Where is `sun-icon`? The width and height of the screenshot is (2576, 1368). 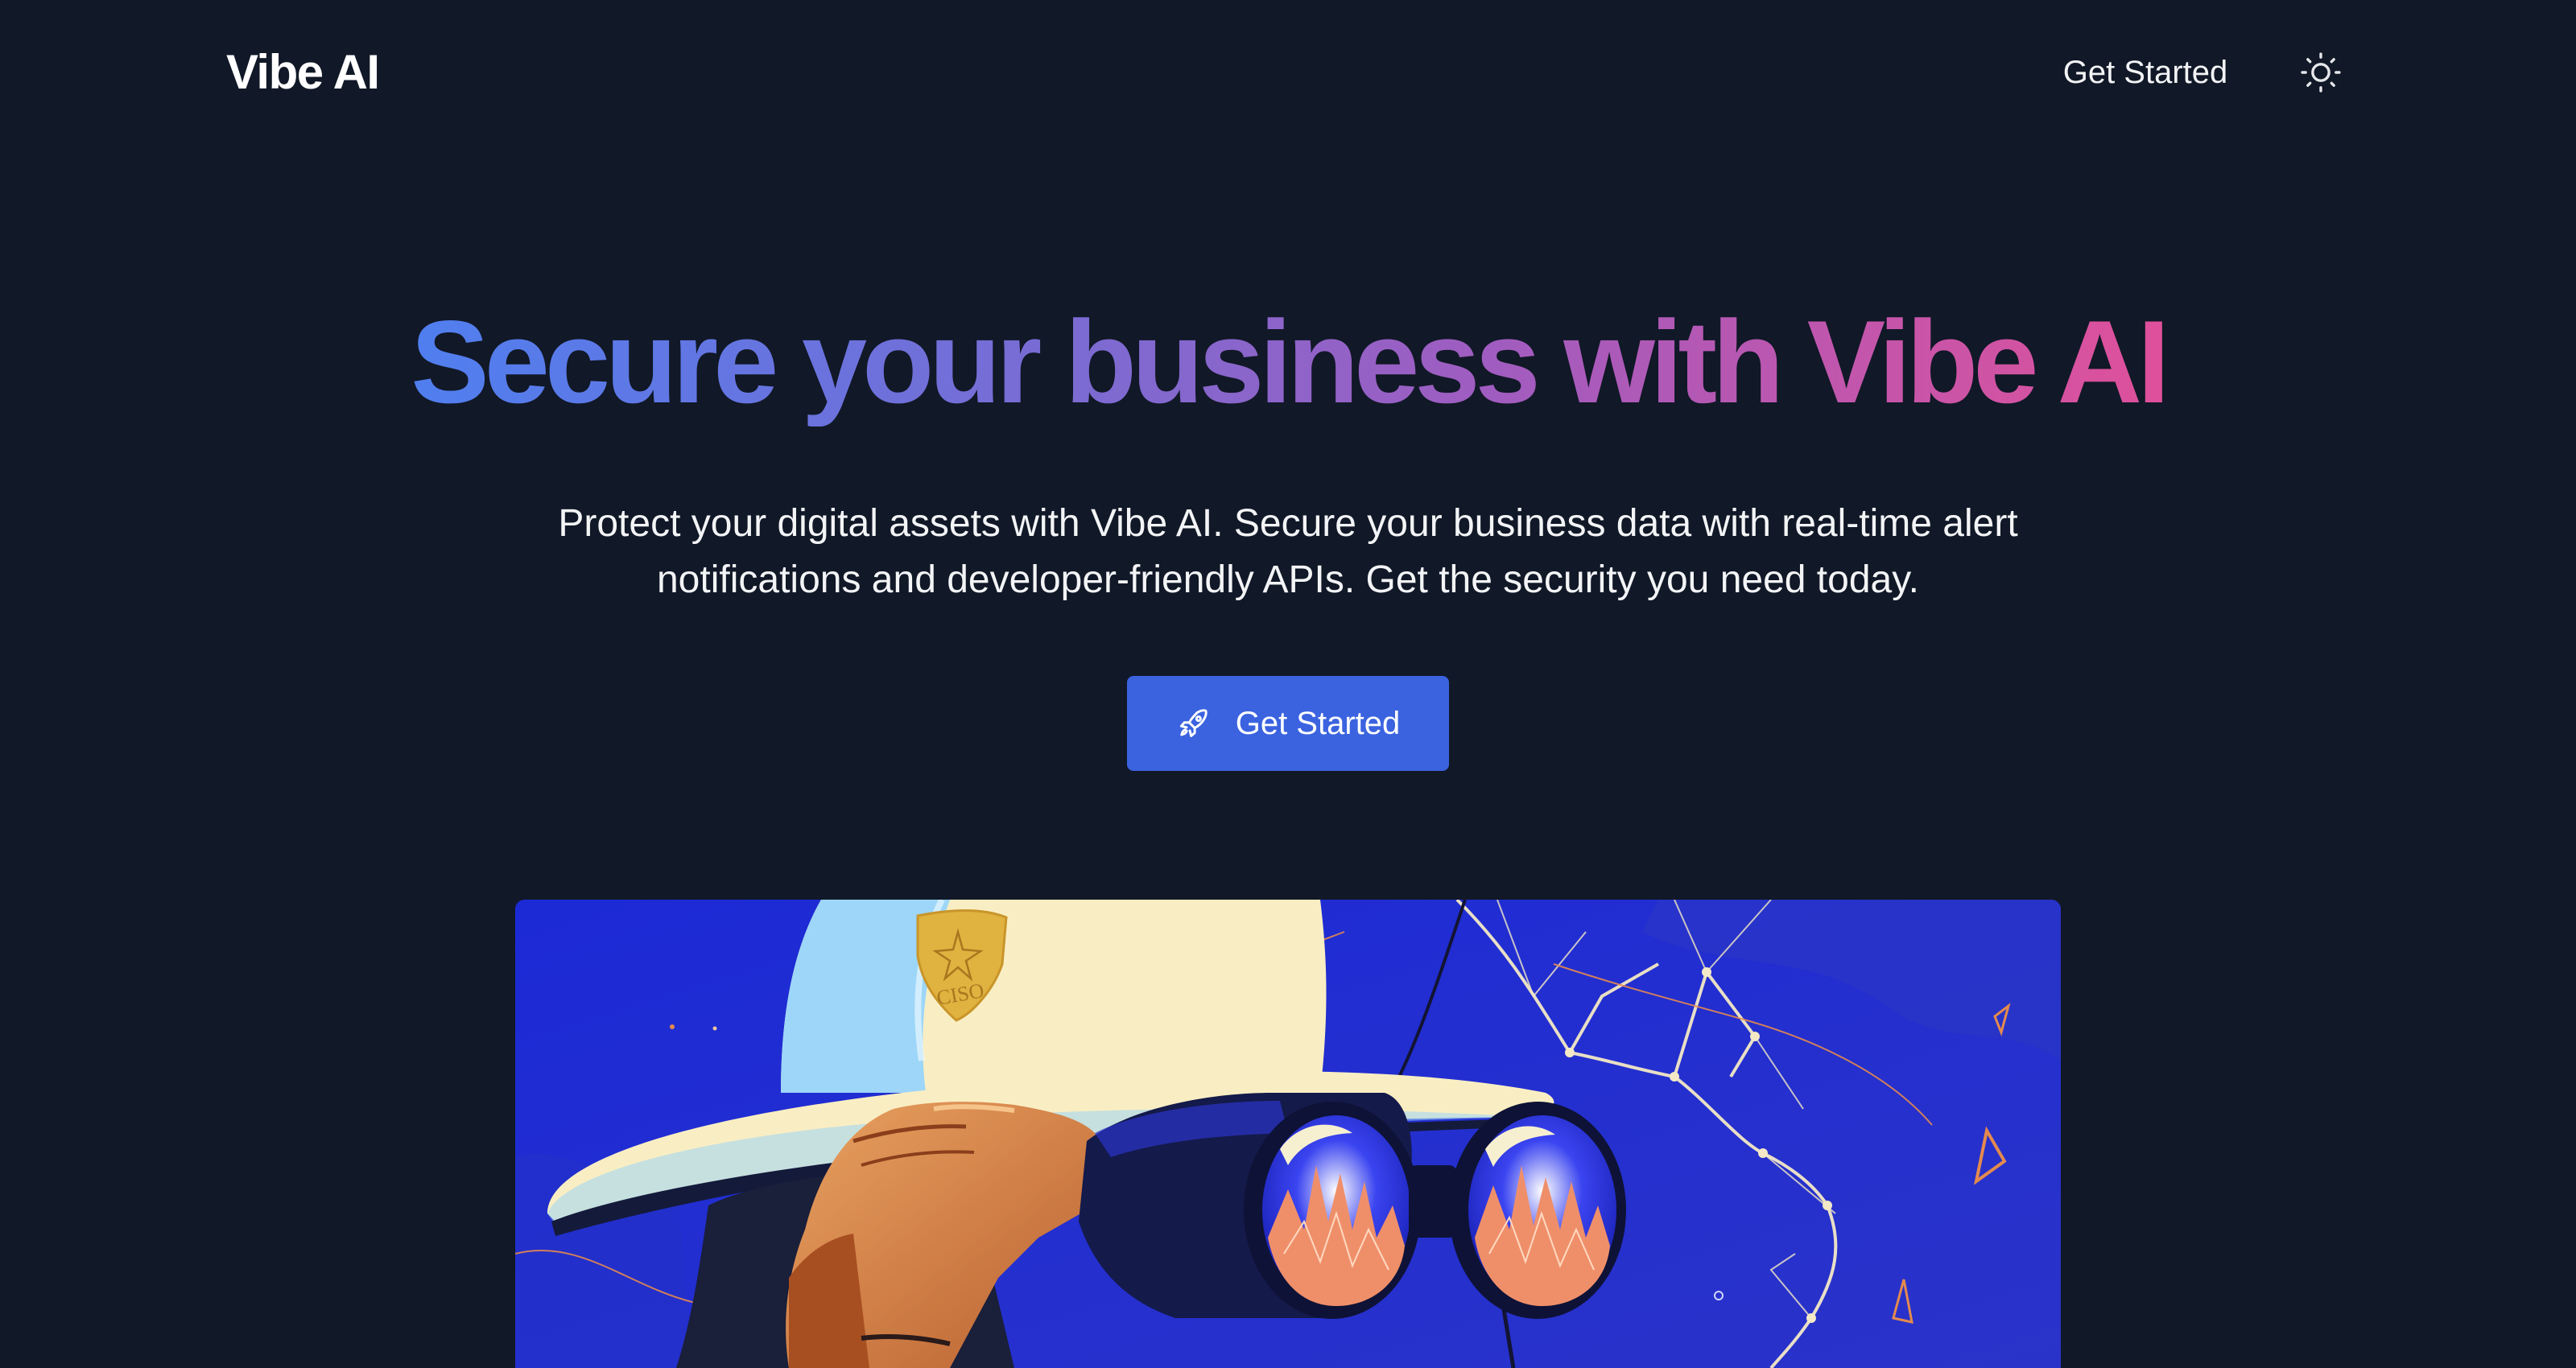
sun-icon is located at coordinates (2321, 72).